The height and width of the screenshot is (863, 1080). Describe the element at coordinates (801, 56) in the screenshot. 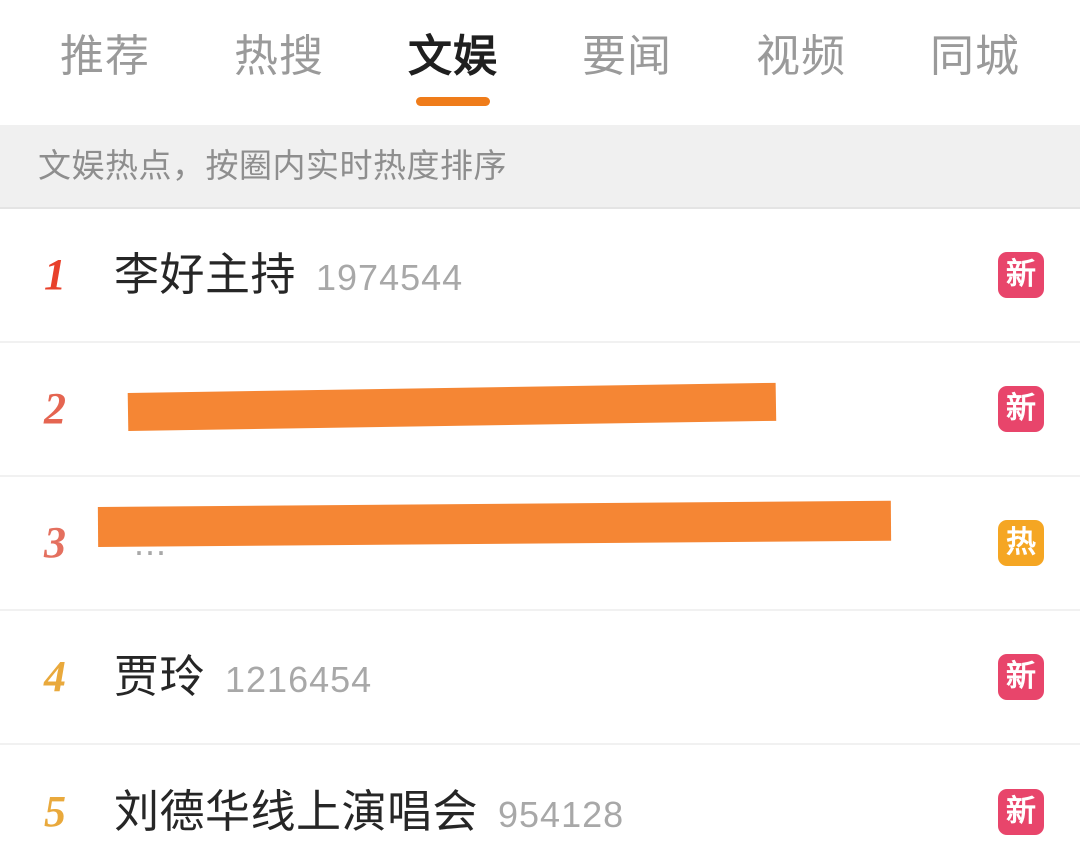

I see `tab-label: 视频` at that location.